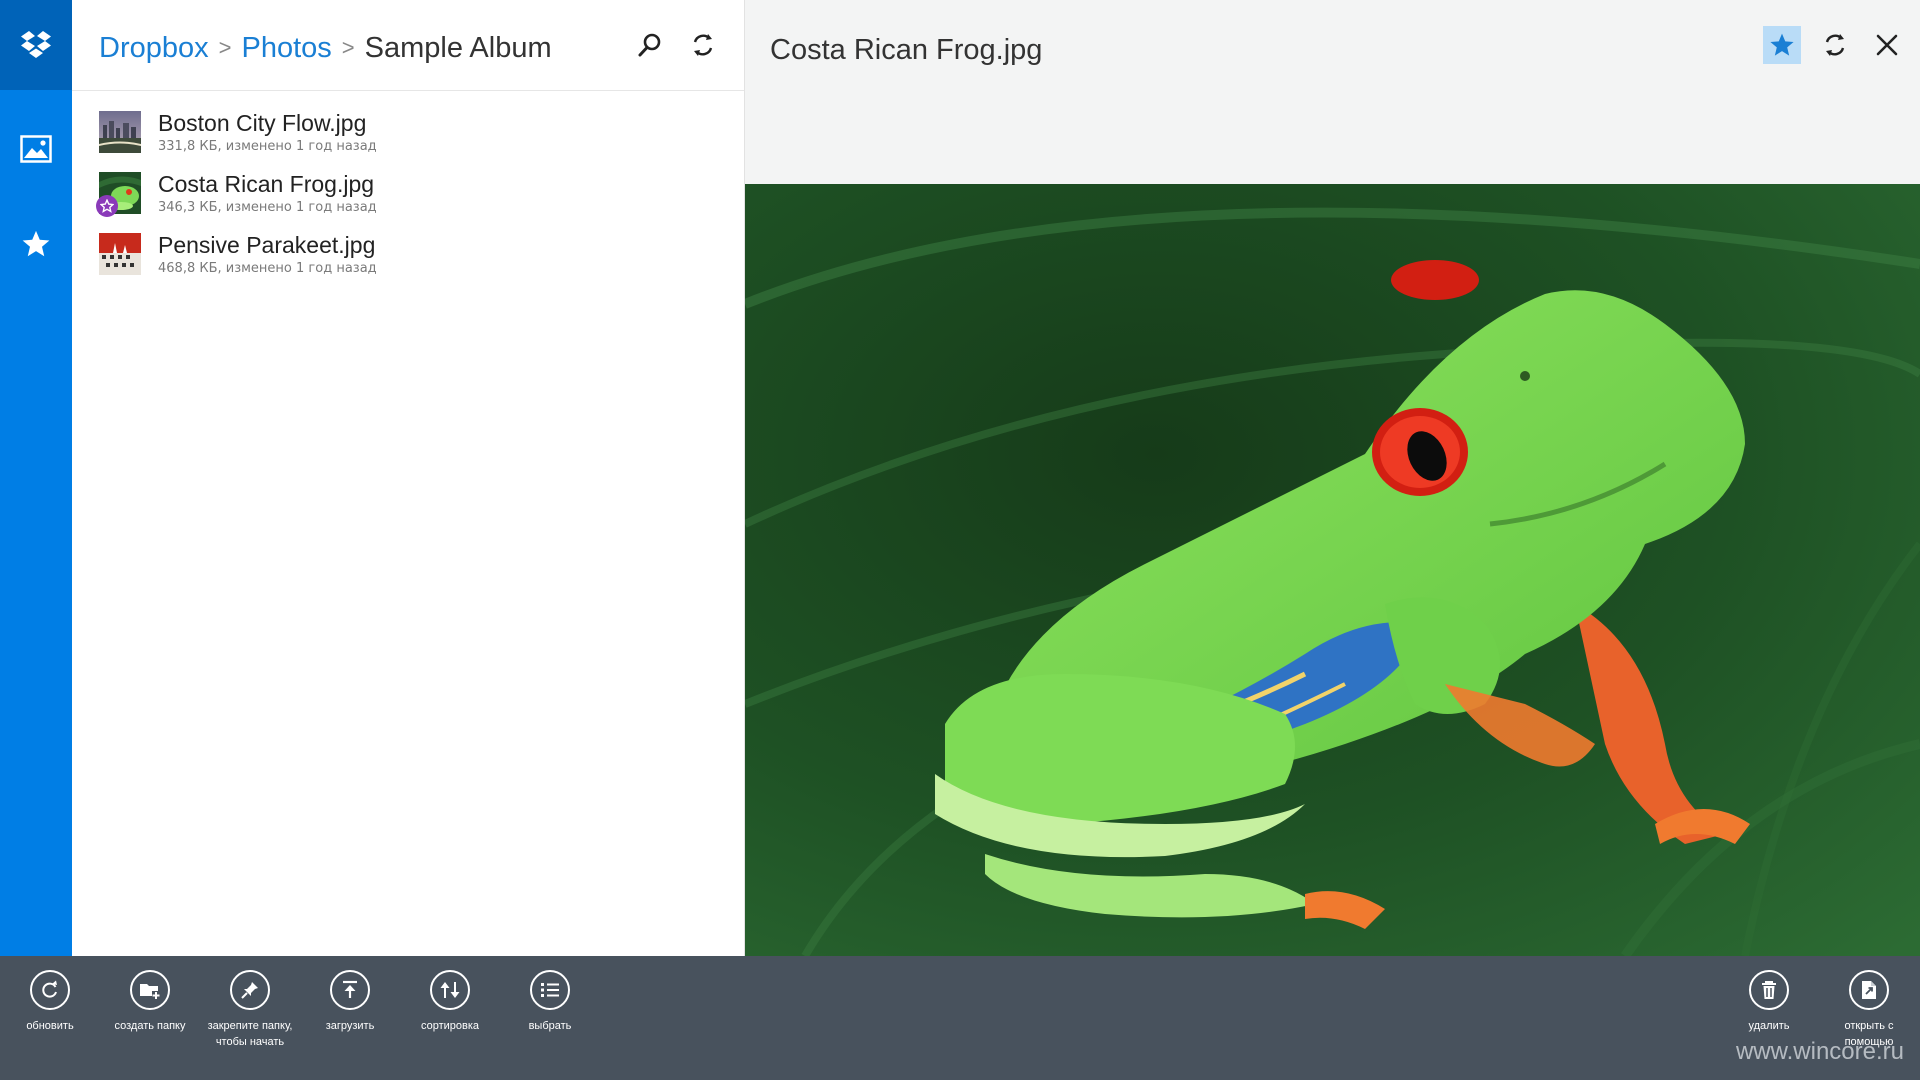  I want to click on select-circle, so click(550, 990).